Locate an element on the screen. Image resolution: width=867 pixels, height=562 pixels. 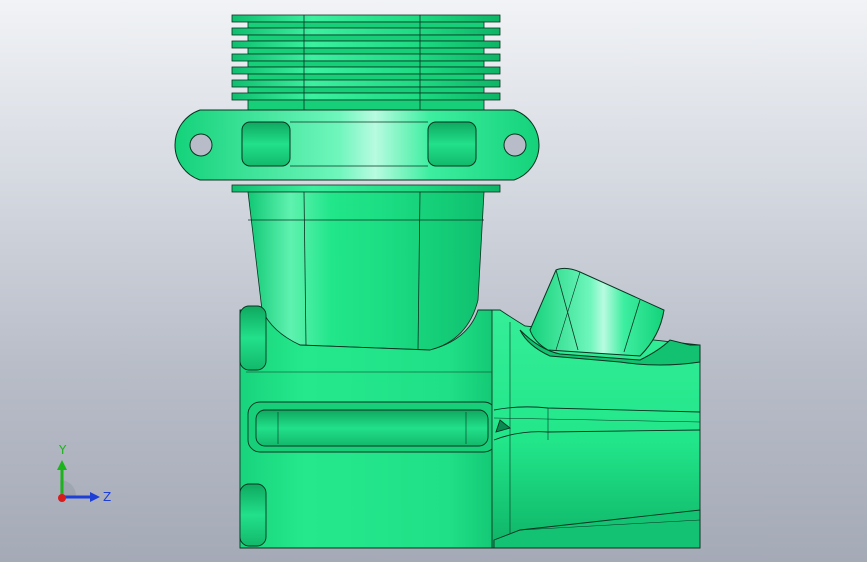
z-axis-label: Z is located at coordinates (107, 497).